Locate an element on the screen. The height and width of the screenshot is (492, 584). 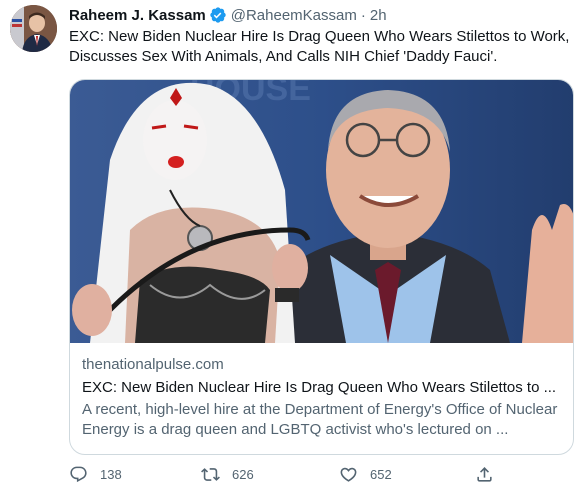
like-button: 652 is located at coordinates (365, 474).